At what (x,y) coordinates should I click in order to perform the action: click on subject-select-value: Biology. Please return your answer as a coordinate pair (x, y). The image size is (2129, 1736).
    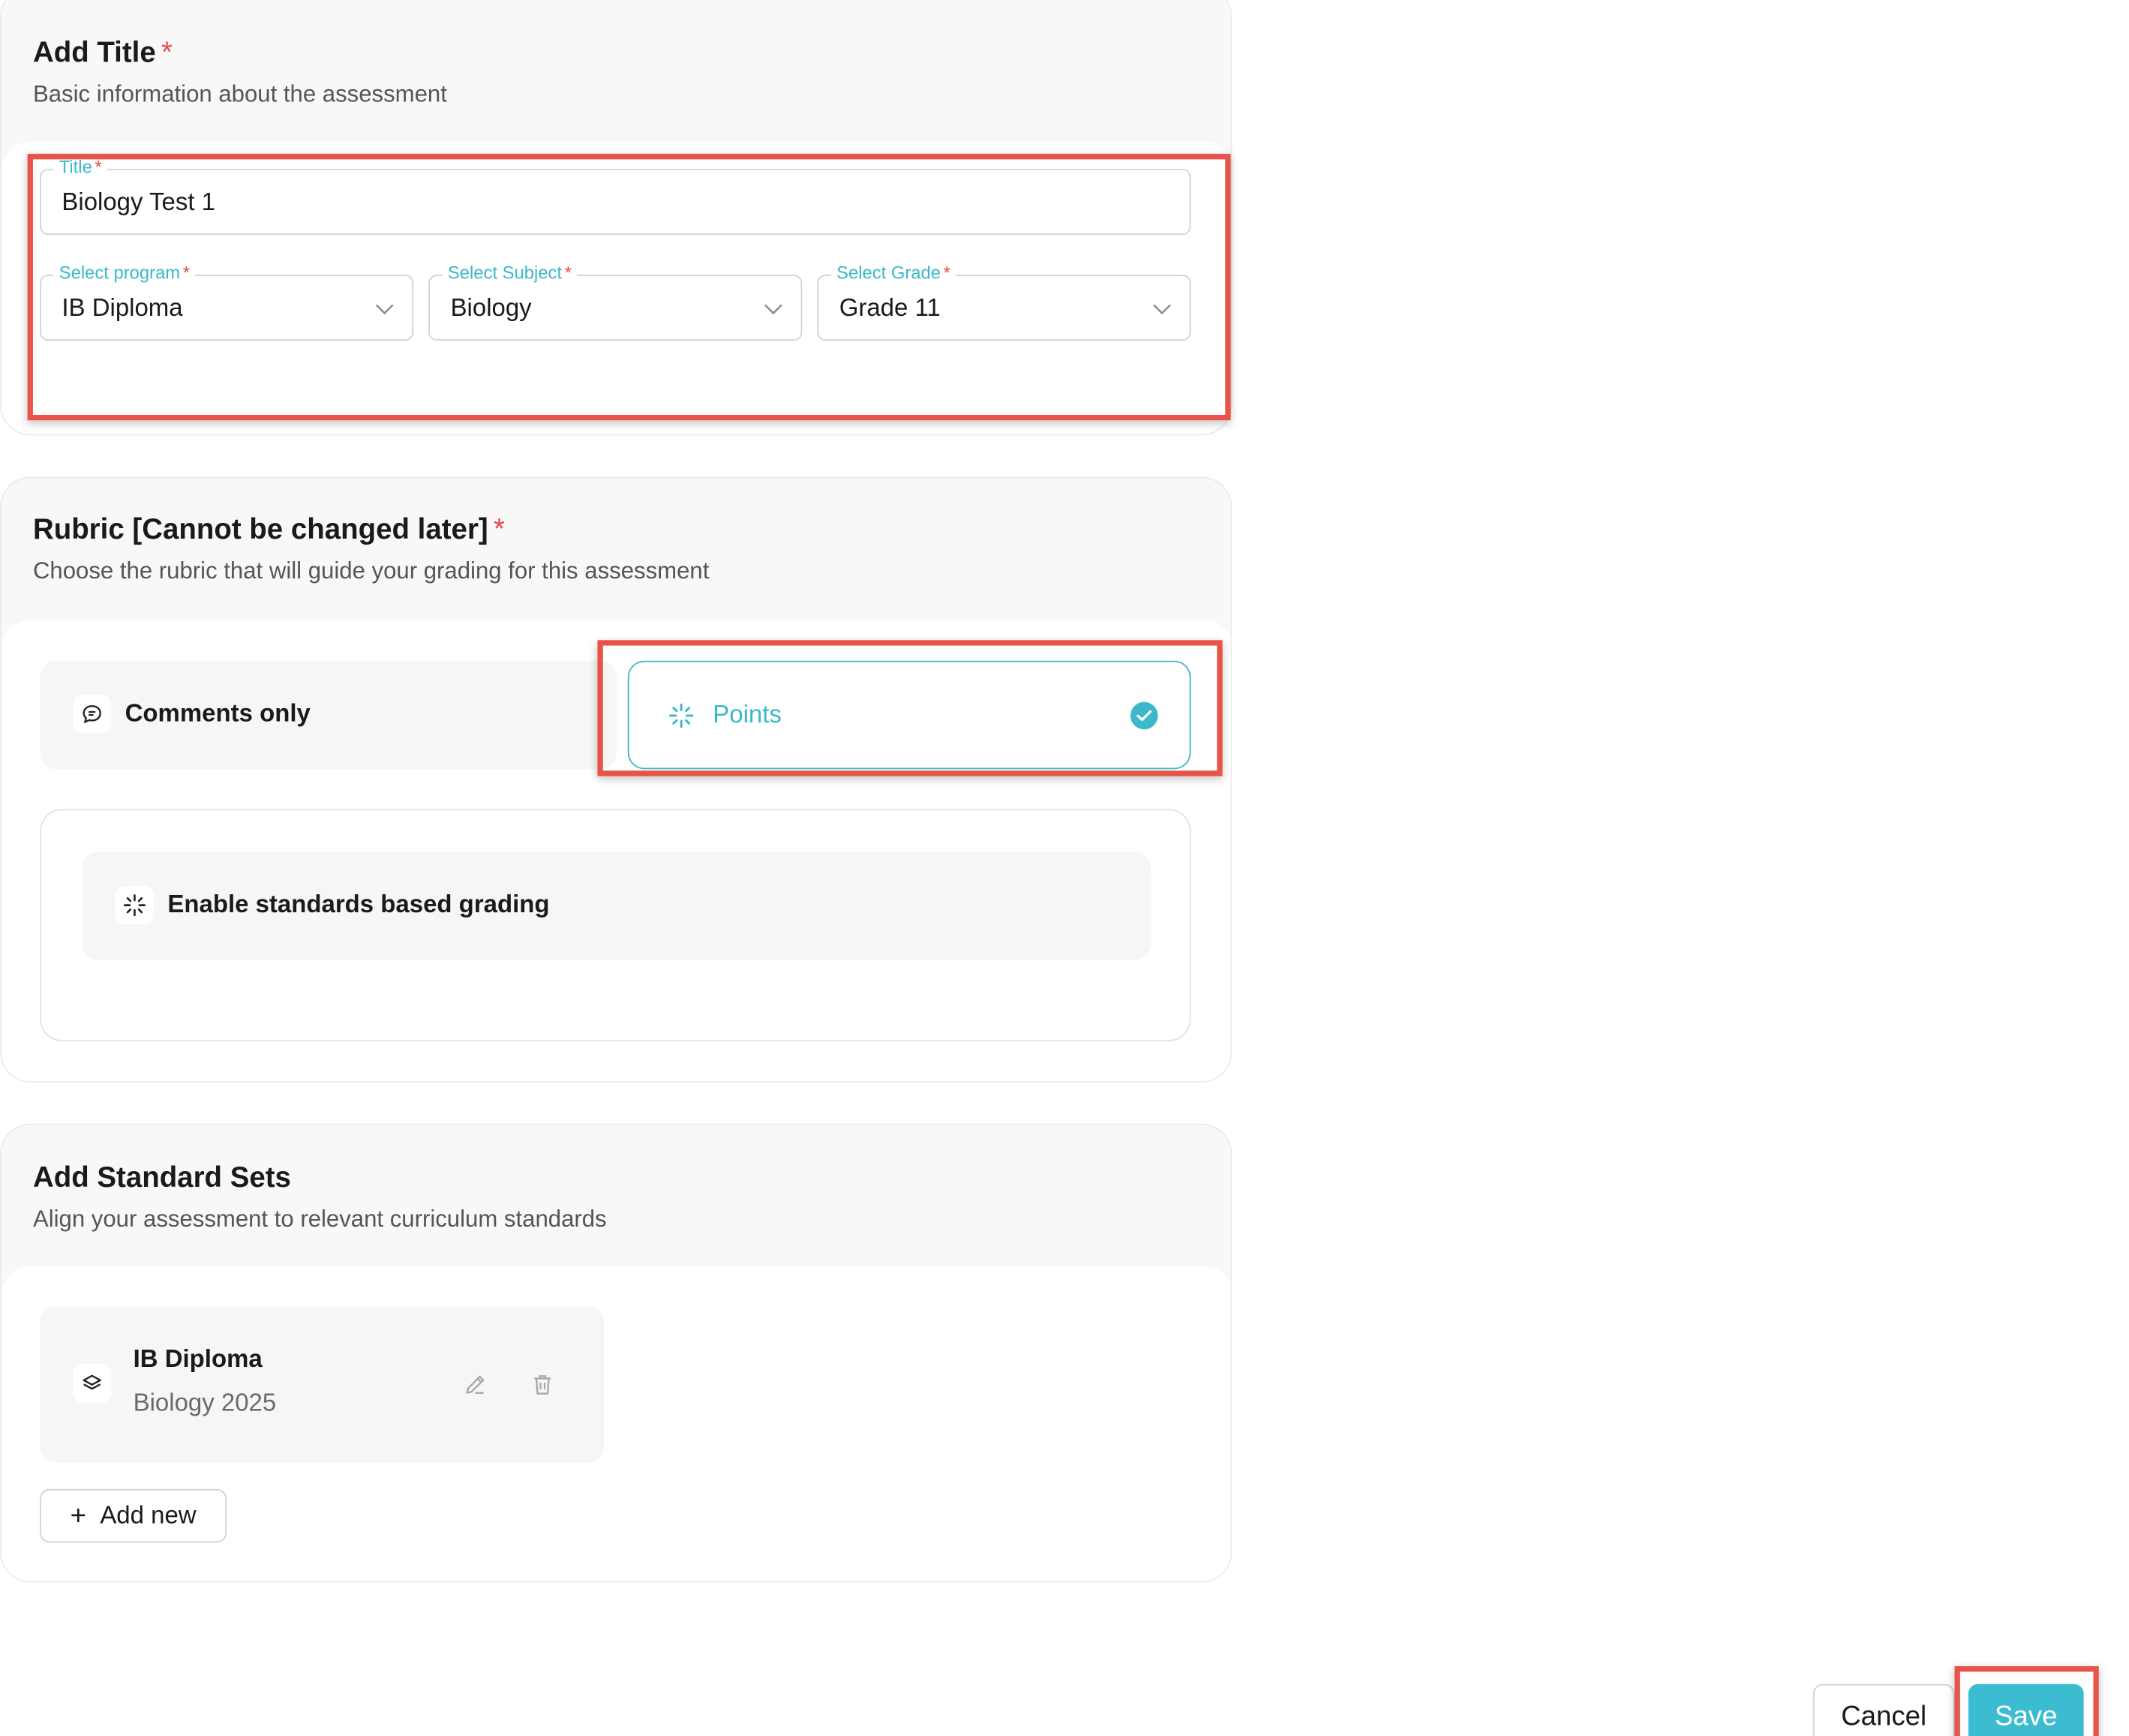
    Looking at the image, I should click on (491, 308).